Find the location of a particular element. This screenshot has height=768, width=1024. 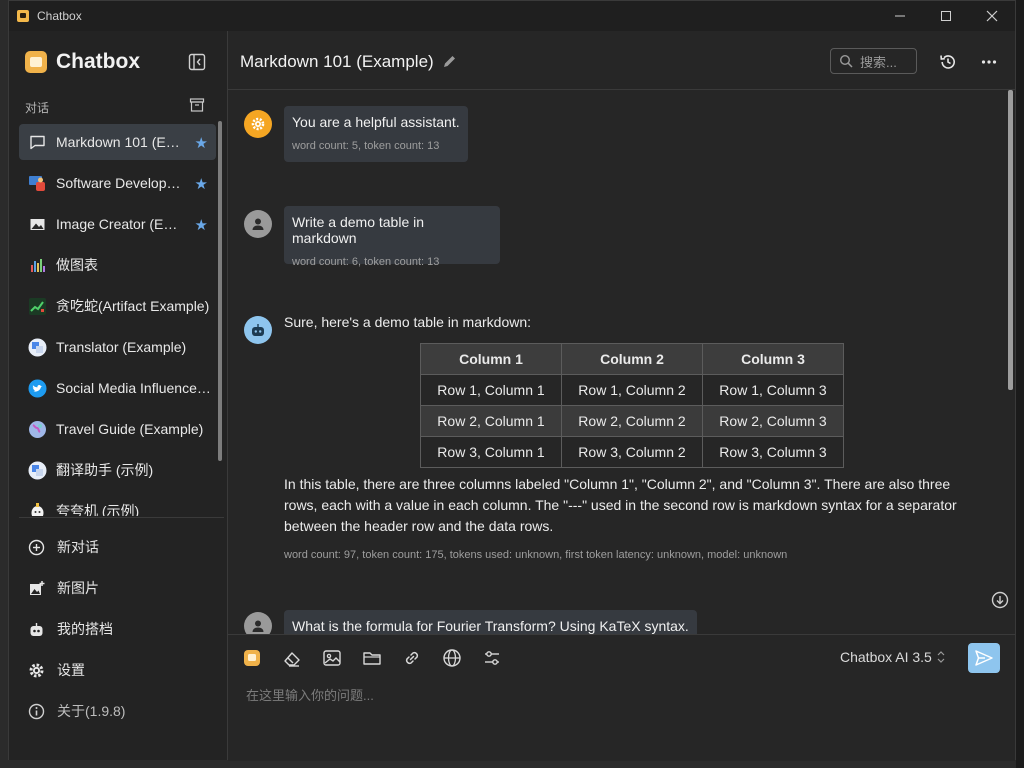

close-button is located at coordinates (992, 16).